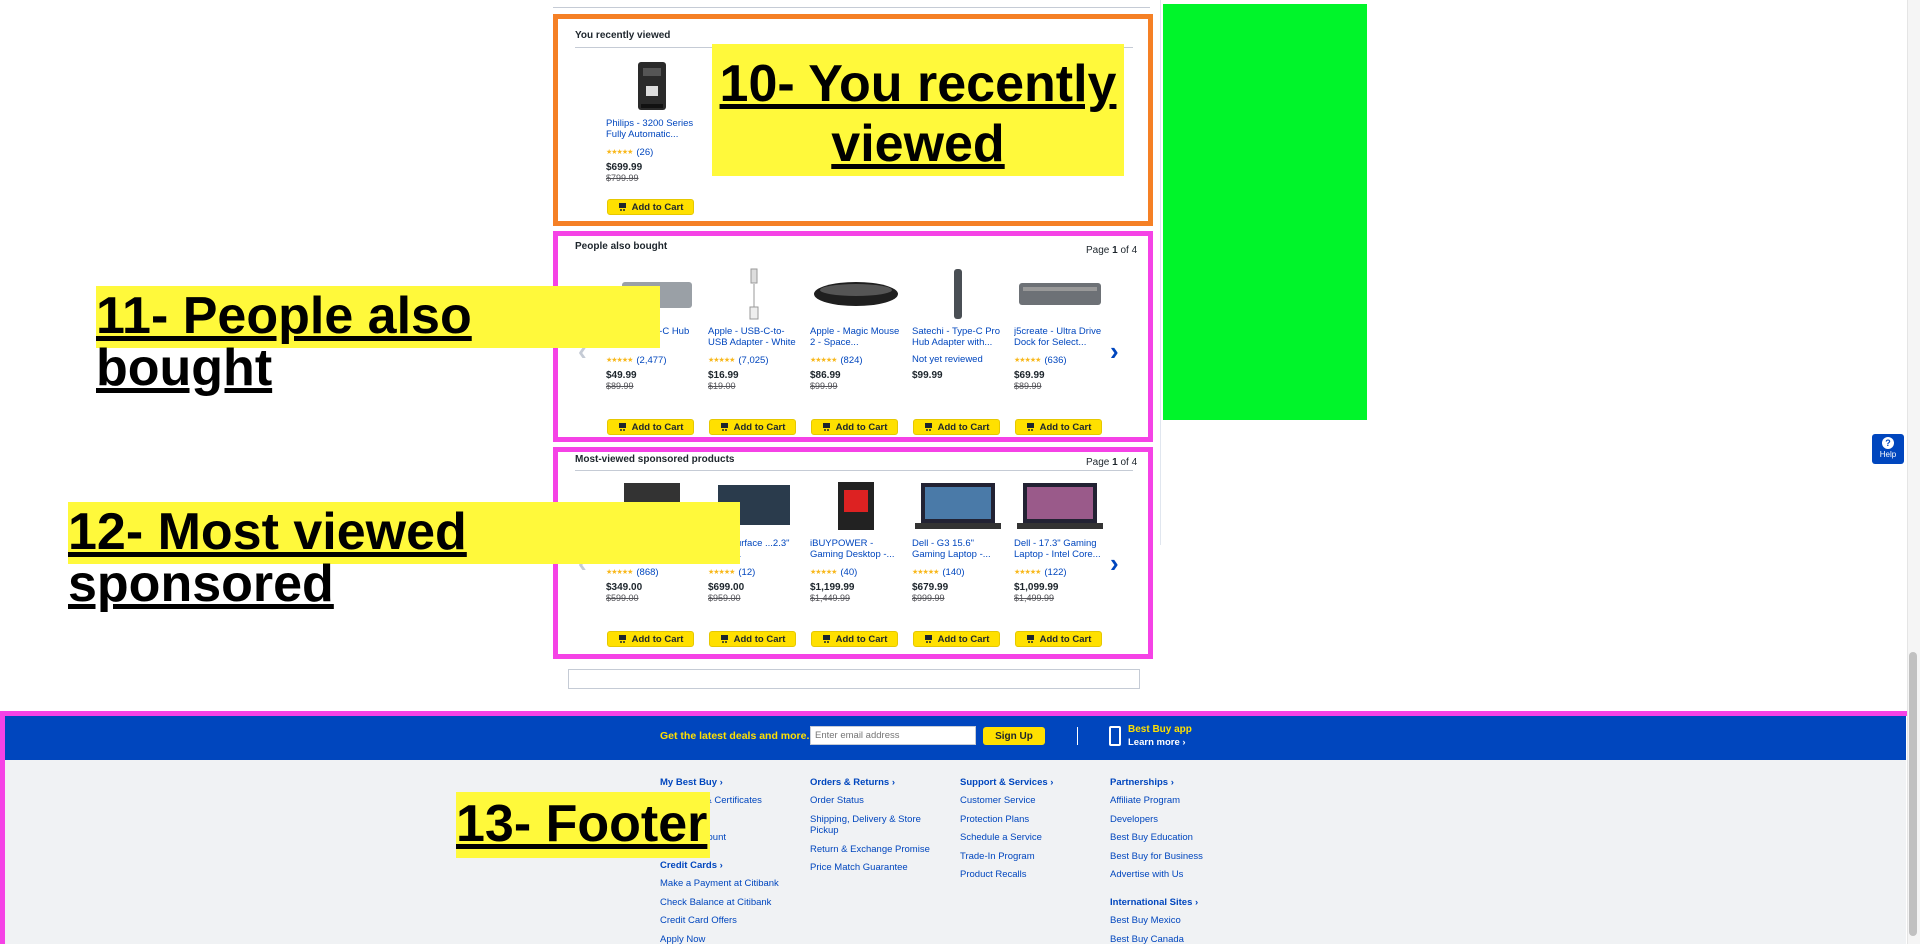 The image size is (1920, 944). Describe the element at coordinates (1029, 375) in the screenshot. I see `product-price: $69.99` at that location.